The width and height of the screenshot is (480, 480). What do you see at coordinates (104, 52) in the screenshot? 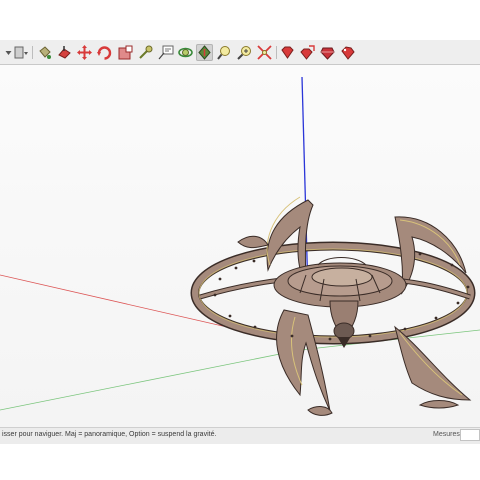
I see `rotate-icon` at bounding box center [104, 52].